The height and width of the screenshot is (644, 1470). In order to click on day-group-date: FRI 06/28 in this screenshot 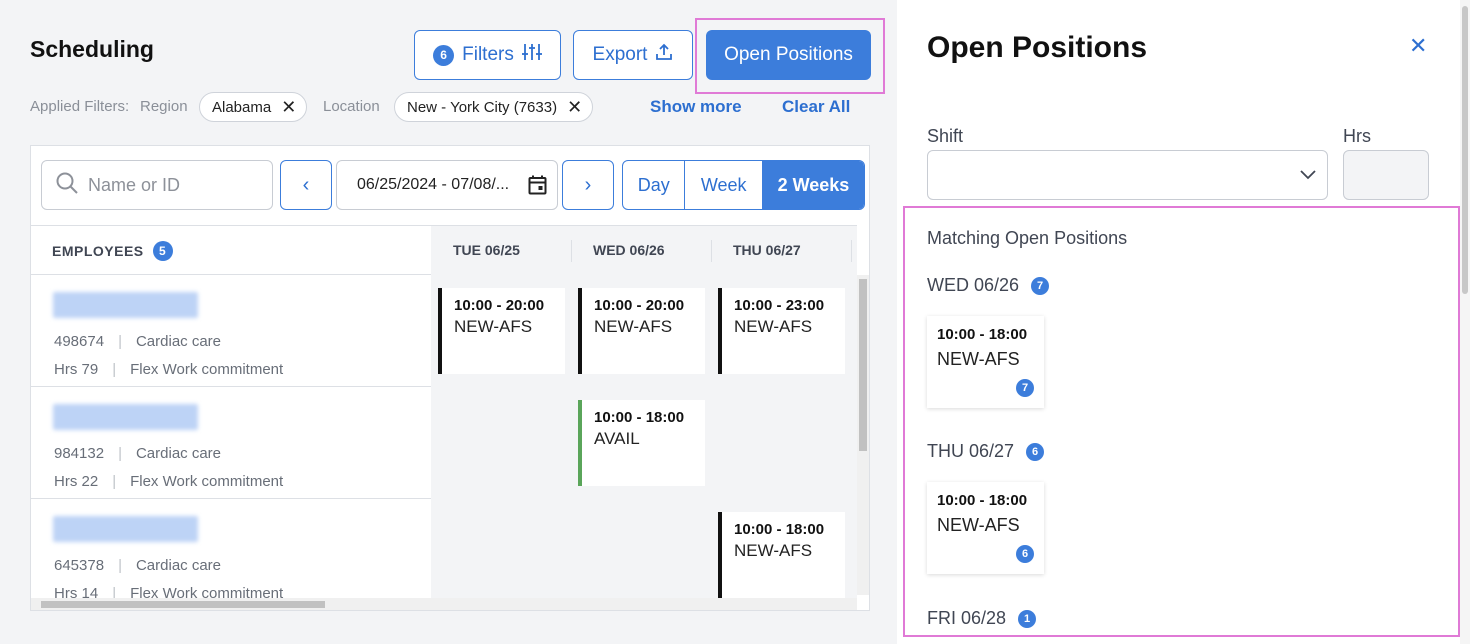, I will do `click(967, 618)`.